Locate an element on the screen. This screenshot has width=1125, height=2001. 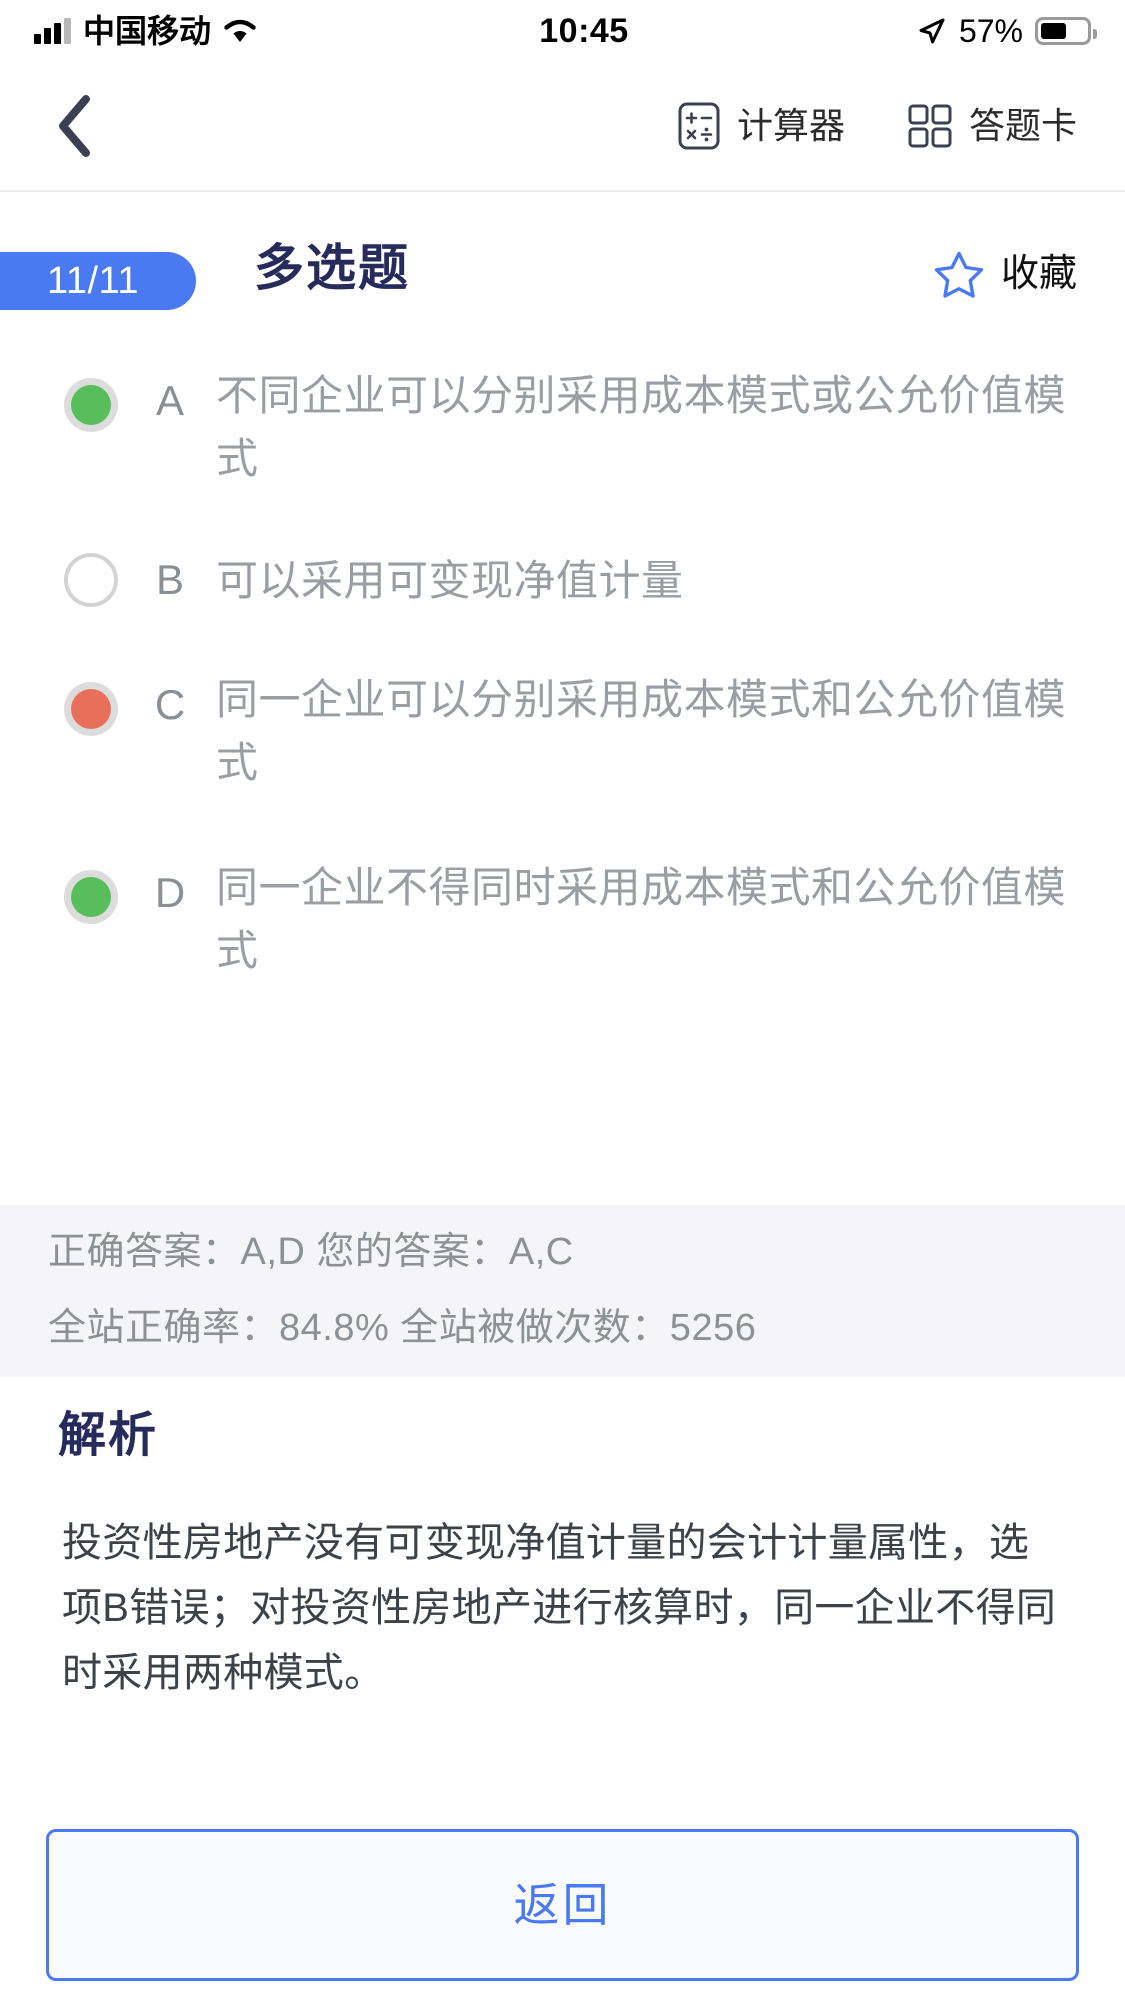
answer-statistics-line: 全站正确率：84.8% 全站被做次数：5256 is located at coordinates (402, 1328).